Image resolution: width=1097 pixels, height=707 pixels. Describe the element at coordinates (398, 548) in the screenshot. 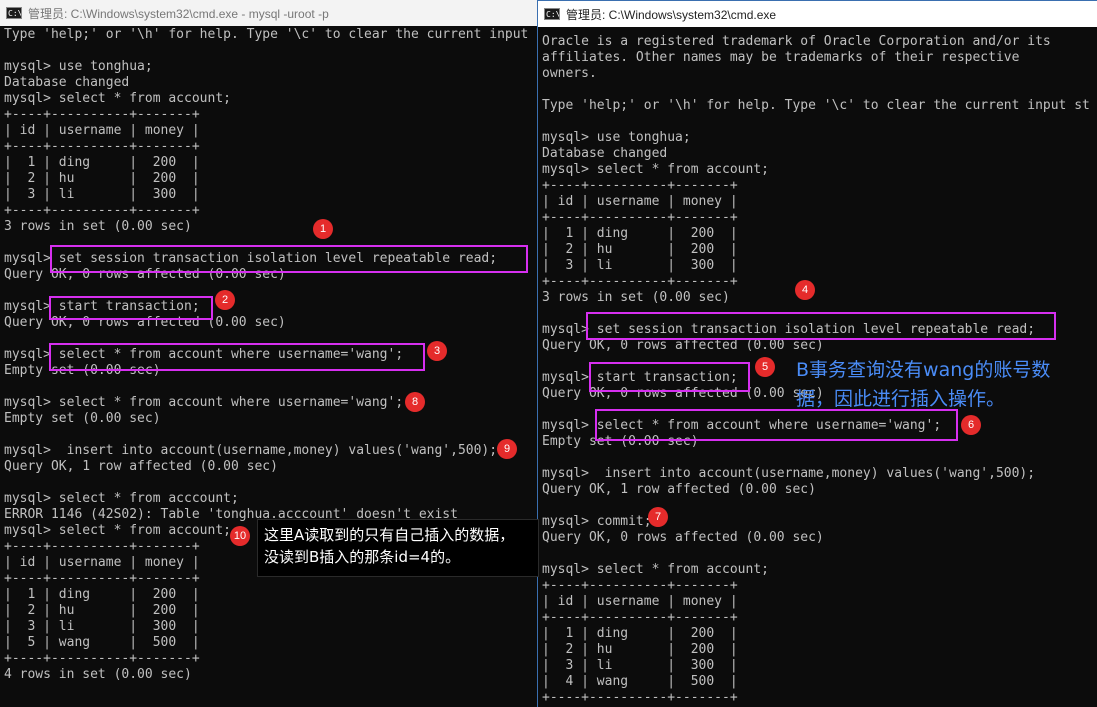

I see `annotation-note-a: 这里A读取到的只有自己插入的数据， 没读到B插入的那条id=4的。` at that location.